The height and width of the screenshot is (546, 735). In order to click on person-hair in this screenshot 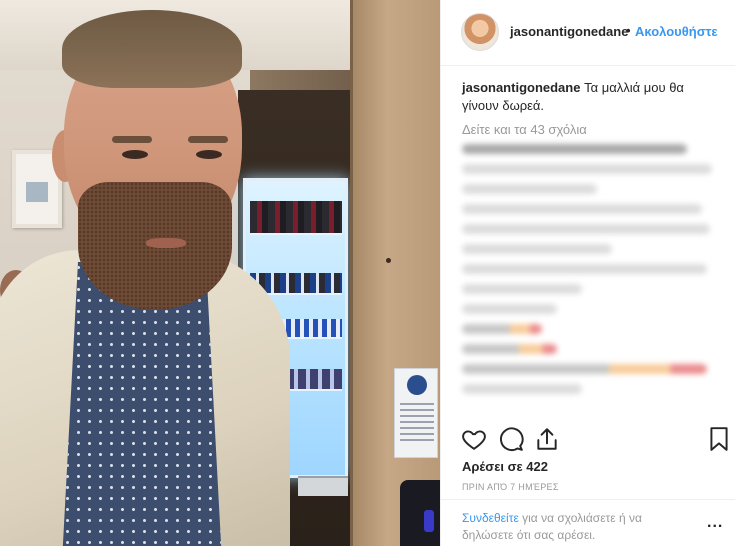, I will do `click(152, 49)`.